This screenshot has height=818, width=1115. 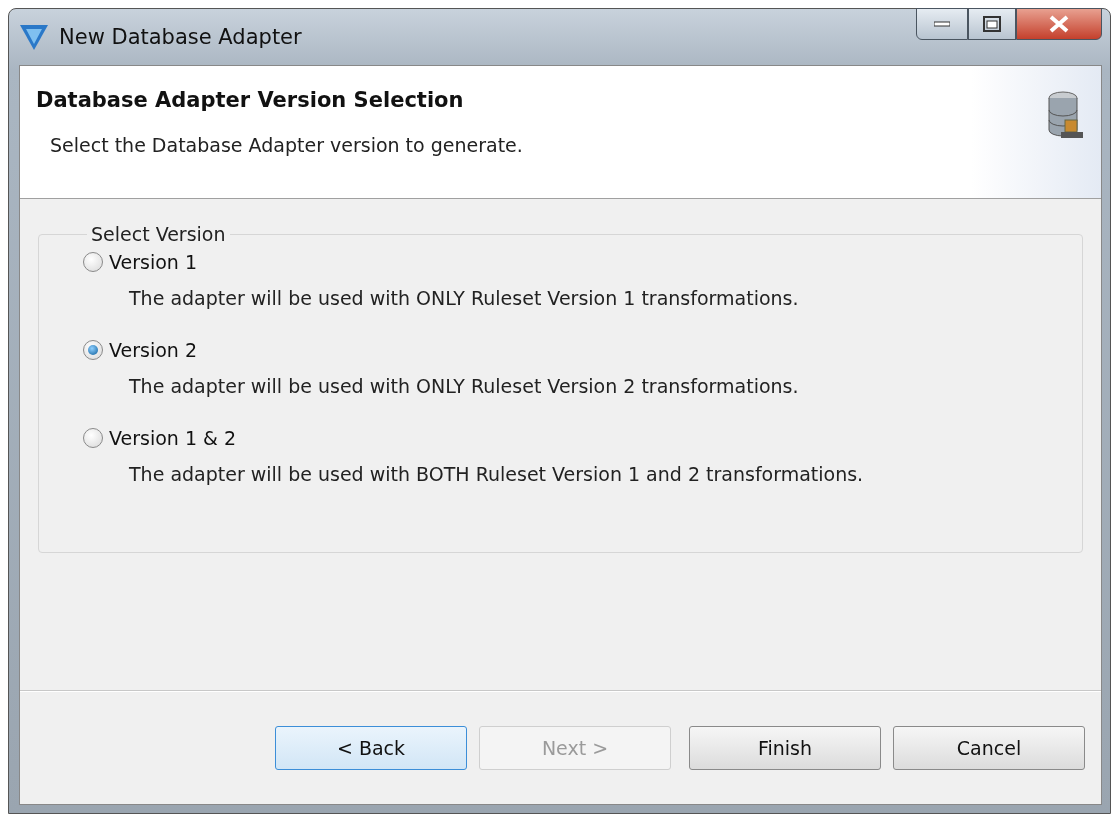 I want to click on wizard-button: < Back, so click(x=371, y=748).